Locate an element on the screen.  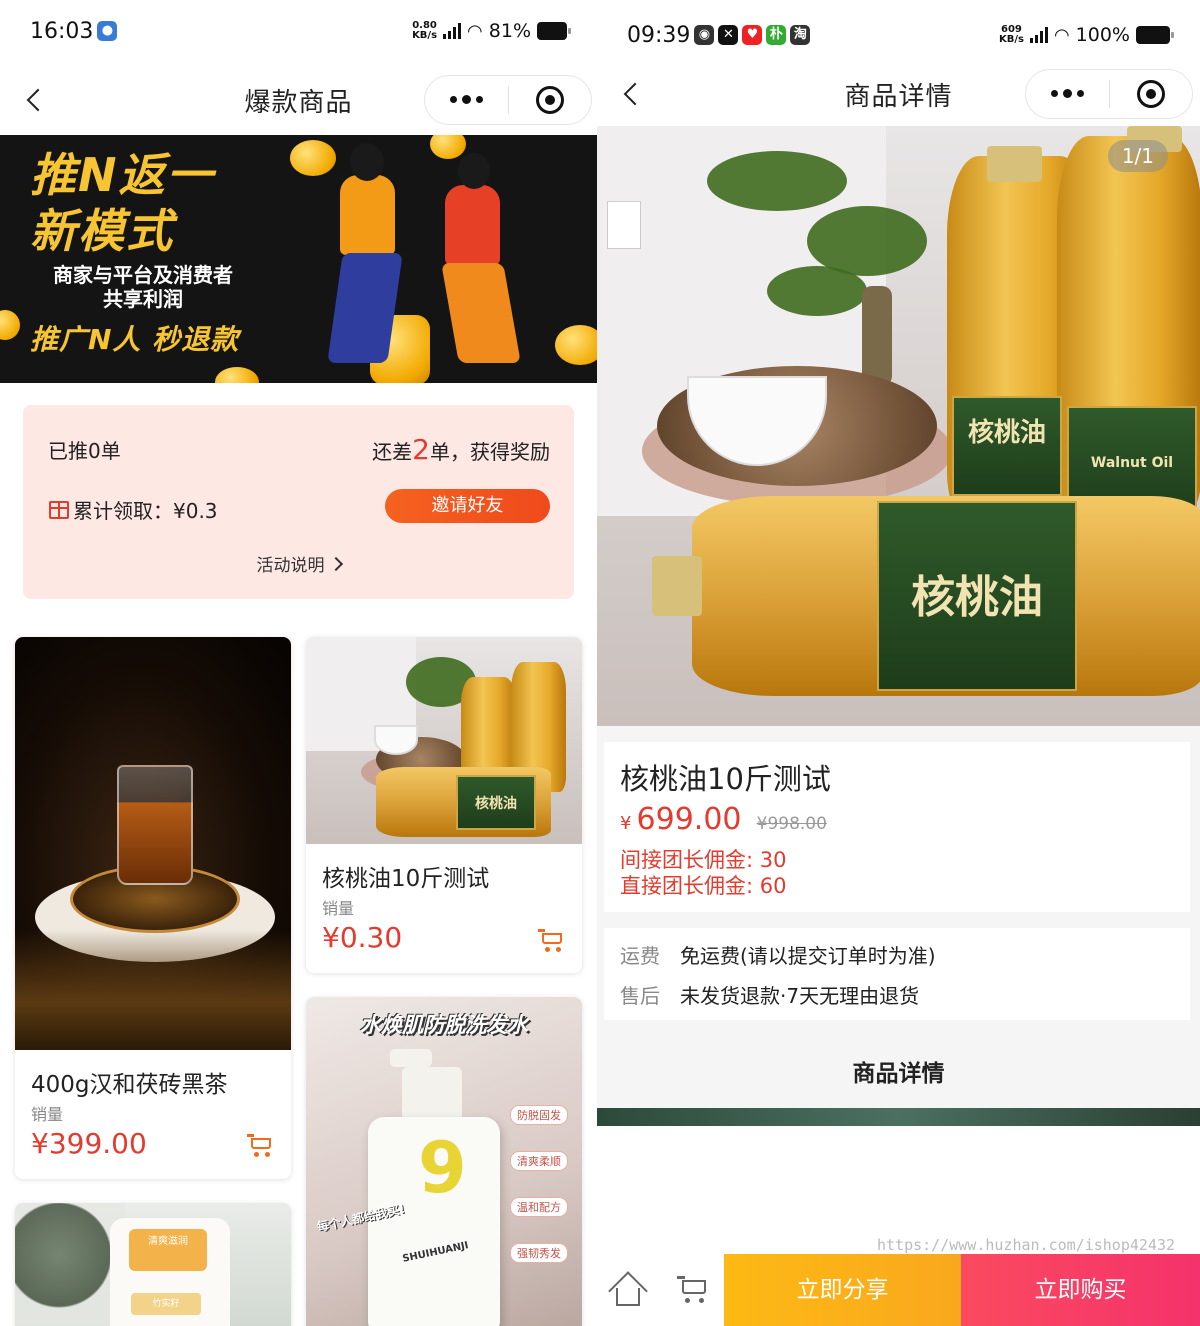
bottle-label-cn-2: 核桃油 is located at coordinates (977, 597).